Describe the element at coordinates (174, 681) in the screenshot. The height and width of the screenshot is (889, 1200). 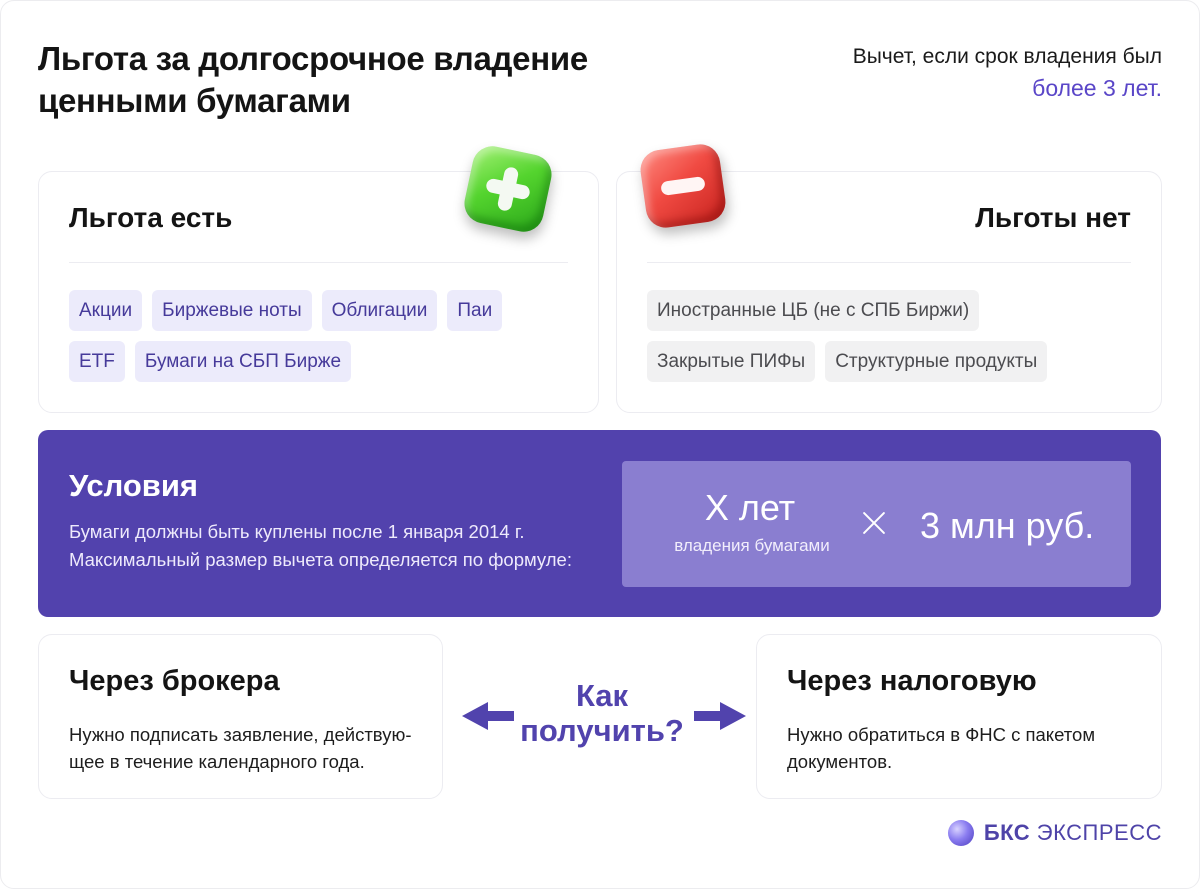
I see `via-broker-heading: Через брокера` at that location.